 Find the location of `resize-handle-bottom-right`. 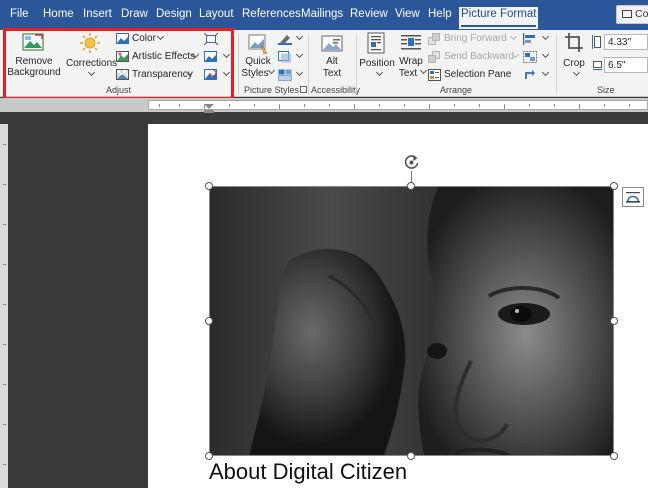

resize-handle-bottom-right is located at coordinates (614, 456).